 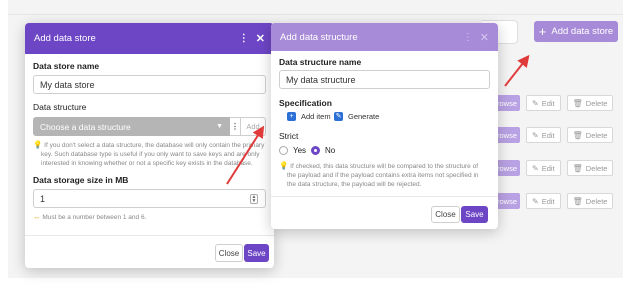 What do you see at coordinates (319, 37) in the screenshot?
I see `dialog-title: Add data structure` at bounding box center [319, 37].